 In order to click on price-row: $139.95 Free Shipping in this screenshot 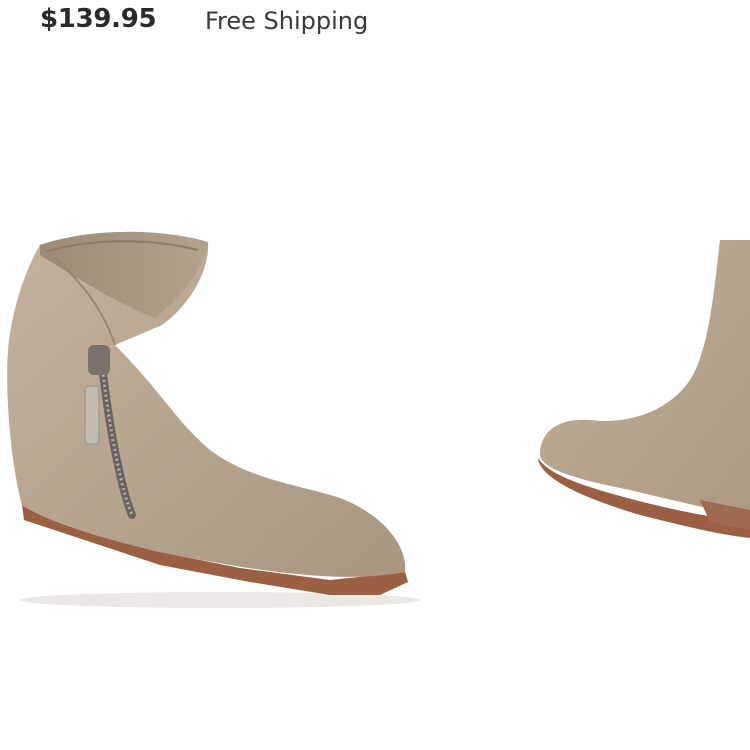, I will do `click(375, 25)`.